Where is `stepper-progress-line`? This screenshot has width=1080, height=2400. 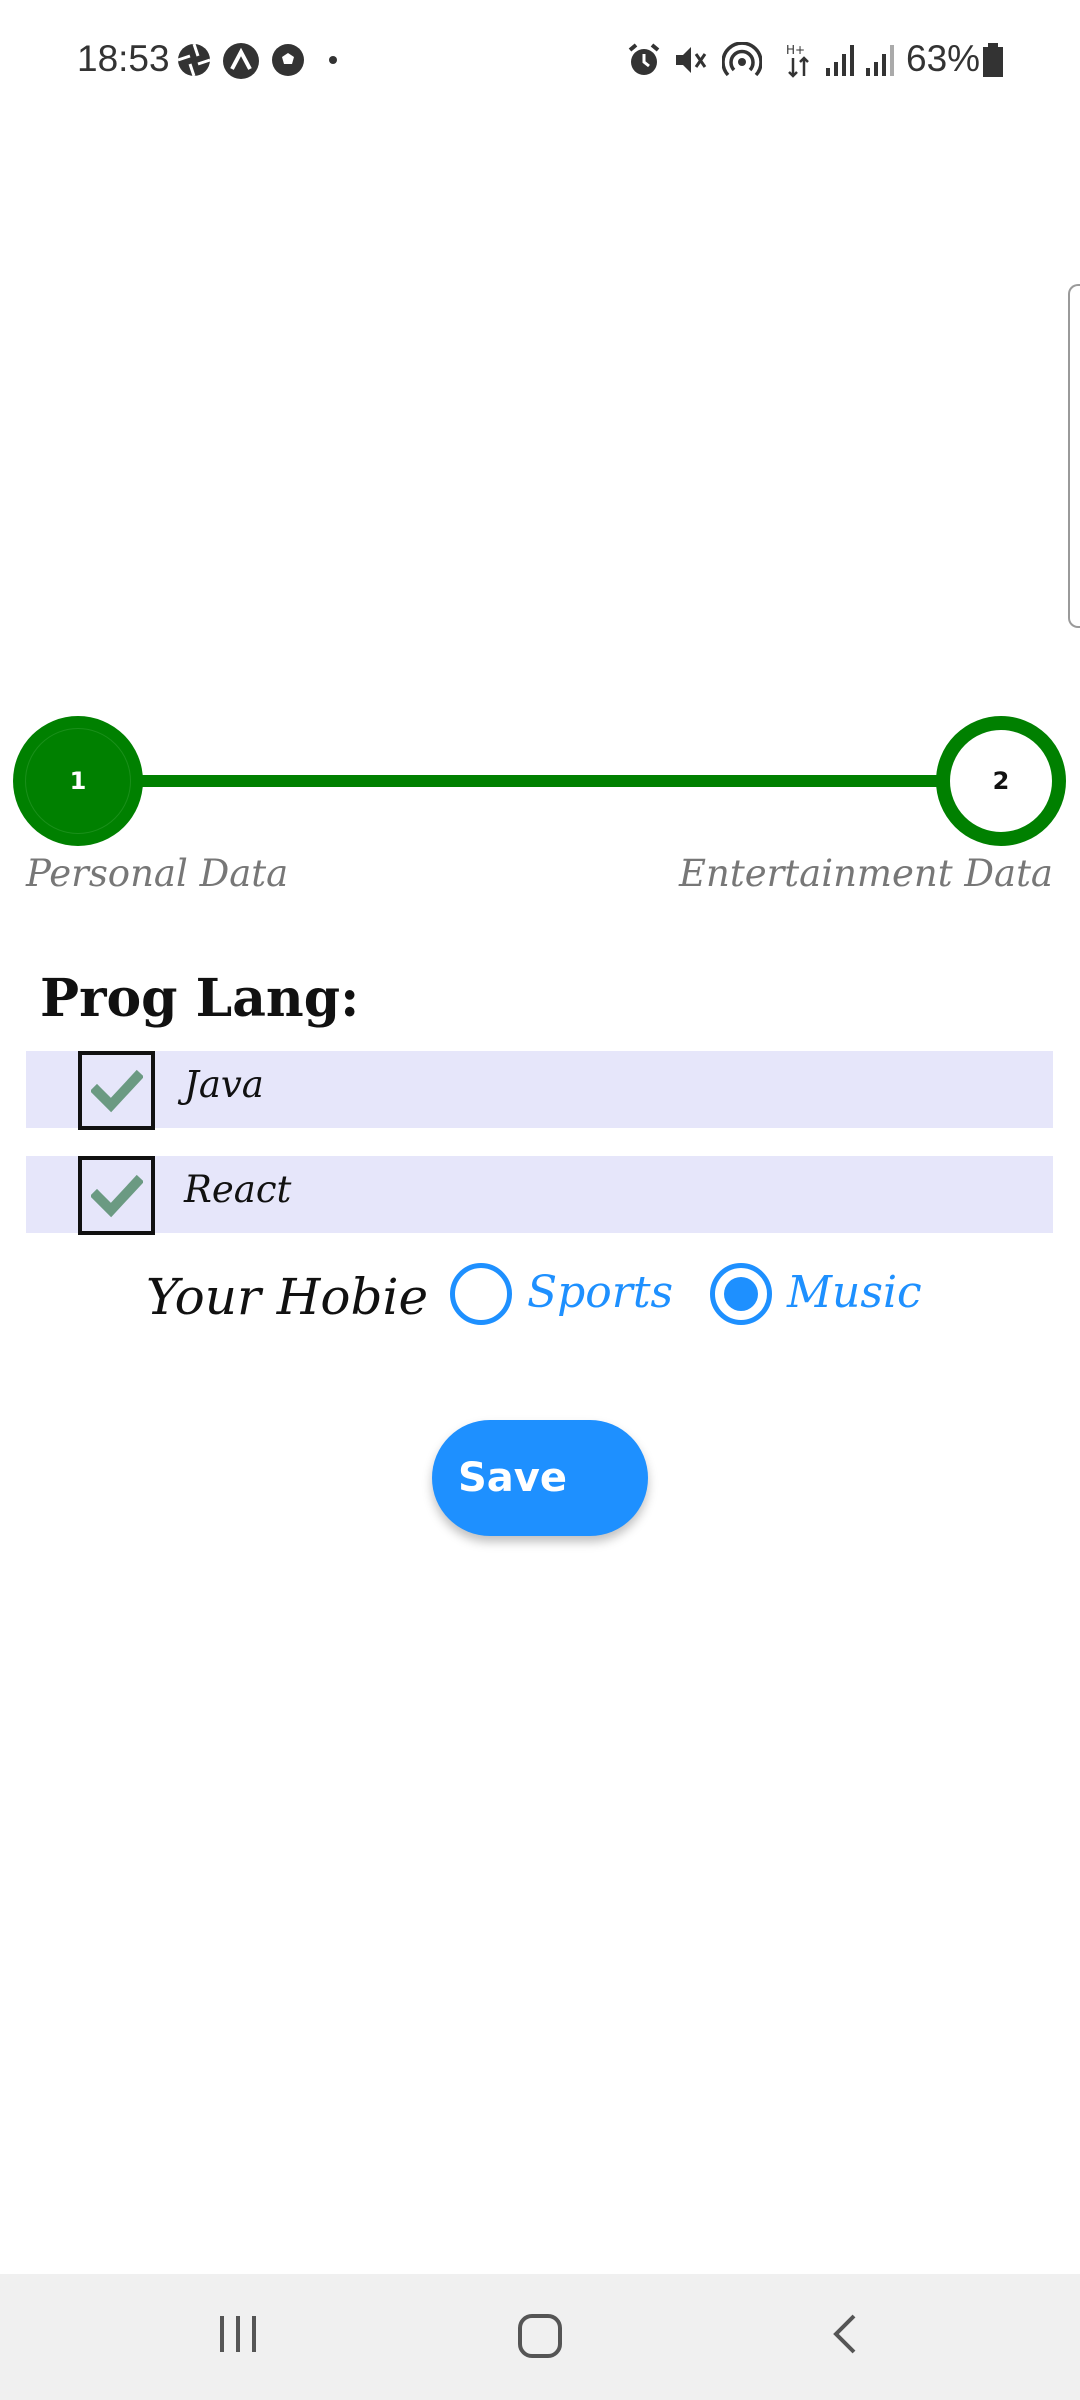
stepper-progress-line is located at coordinates (540, 781).